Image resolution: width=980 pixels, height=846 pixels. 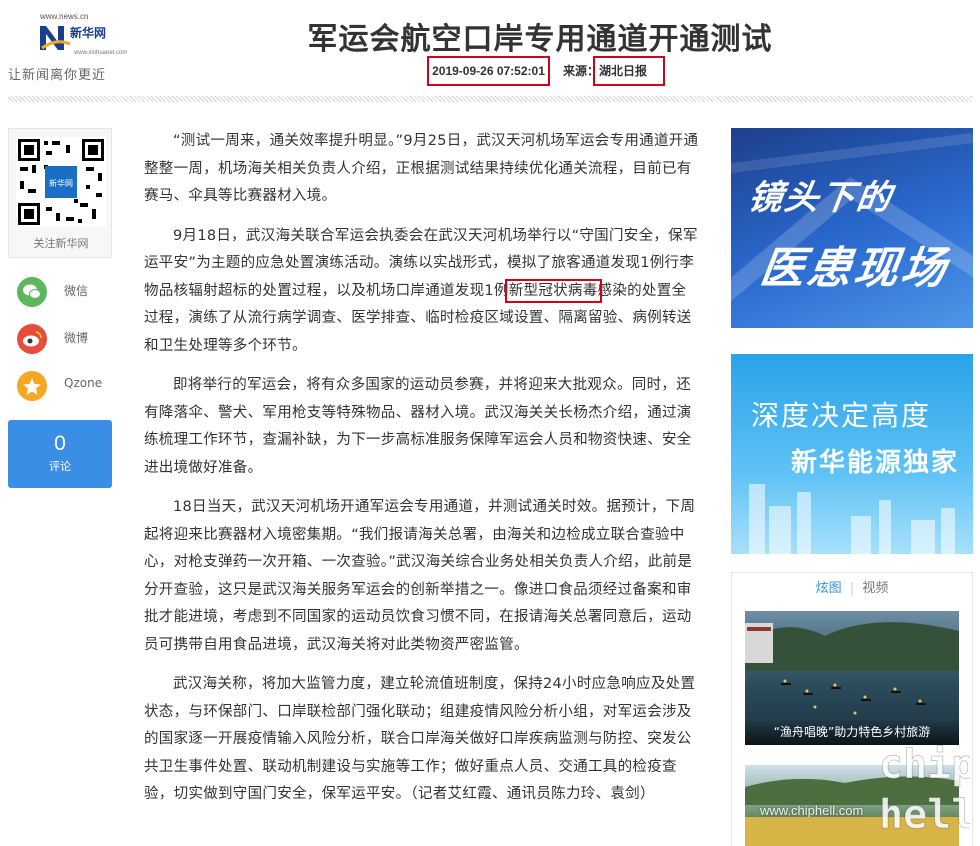 I want to click on comment-label: 评论, so click(x=60, y=466).